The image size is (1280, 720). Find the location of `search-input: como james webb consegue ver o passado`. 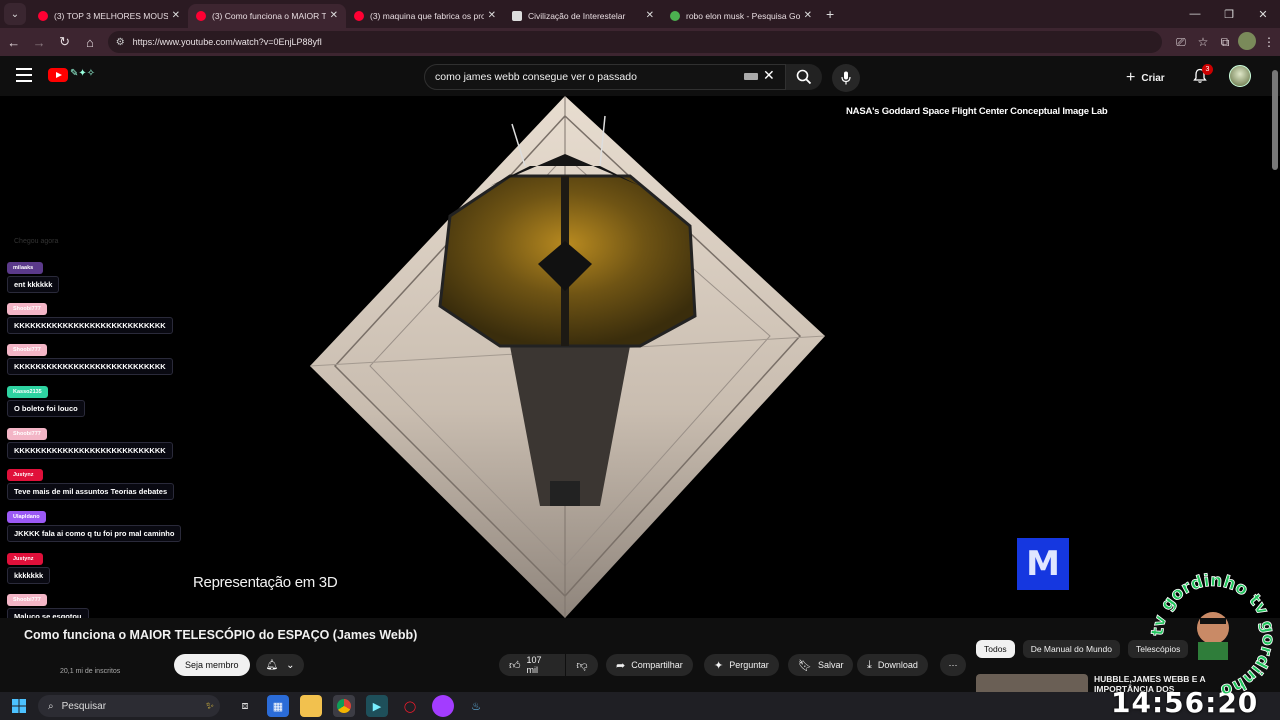

search-input: como james webb consegue ver o passado is located at coordinates (605, 77).